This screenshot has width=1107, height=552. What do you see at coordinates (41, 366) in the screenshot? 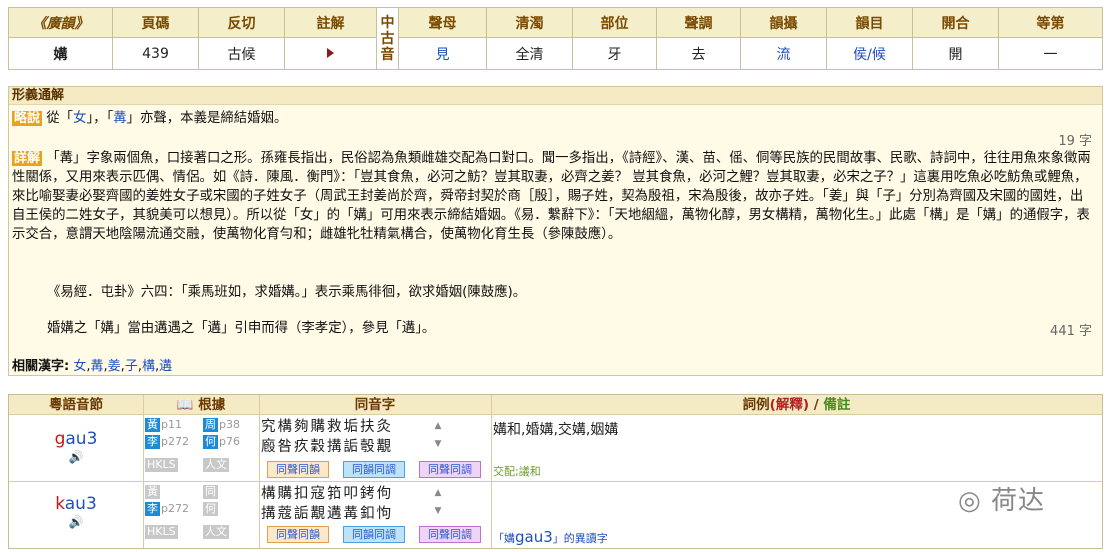
I see `related-label: 相關漢字:` at bounding box center [41, 366].